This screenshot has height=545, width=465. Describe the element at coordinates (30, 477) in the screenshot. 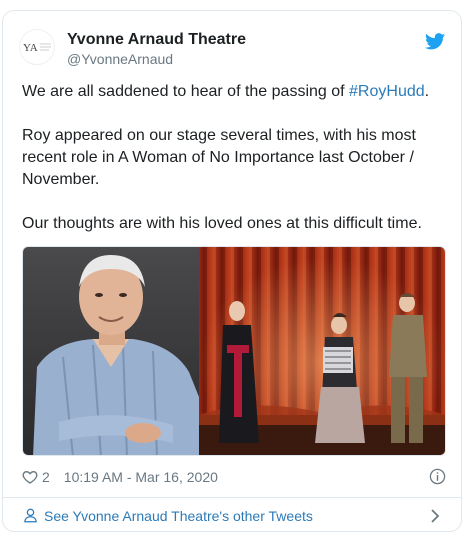

I see `heart-icon` at that location.